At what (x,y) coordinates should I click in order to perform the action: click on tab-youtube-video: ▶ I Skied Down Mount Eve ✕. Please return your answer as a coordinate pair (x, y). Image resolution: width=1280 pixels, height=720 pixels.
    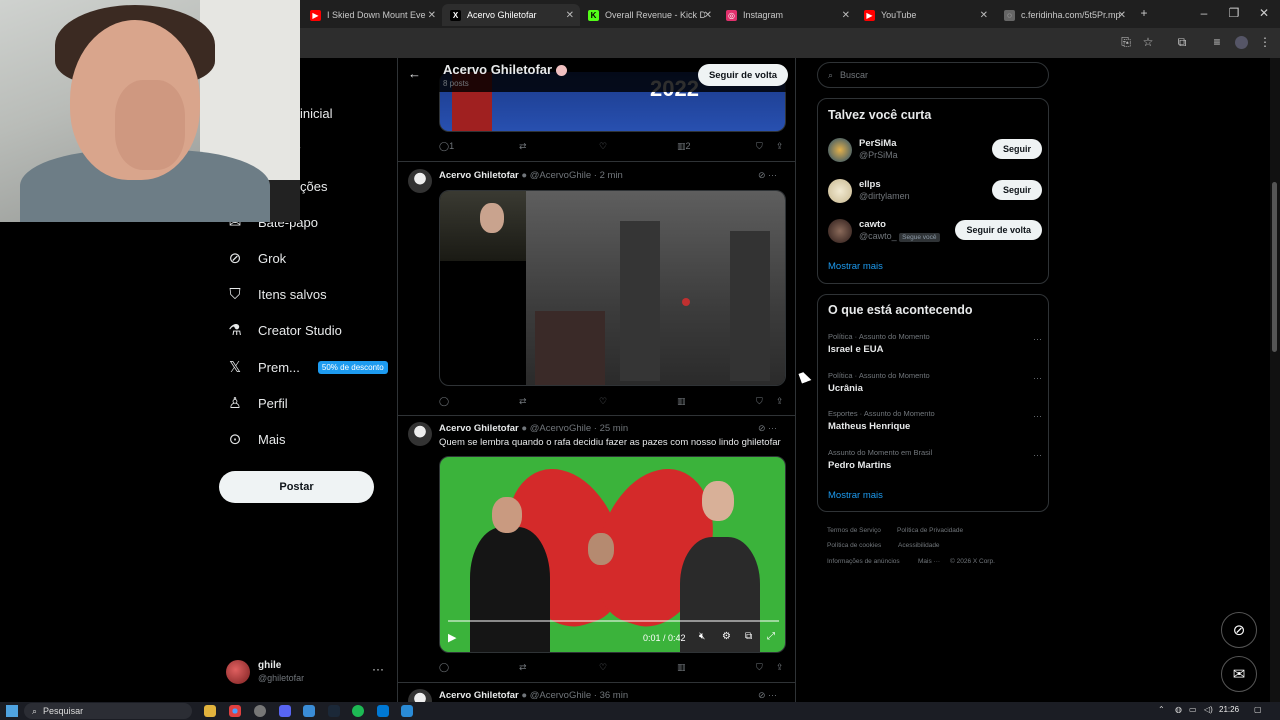
    Looking at the image, I should click on (372, 15).